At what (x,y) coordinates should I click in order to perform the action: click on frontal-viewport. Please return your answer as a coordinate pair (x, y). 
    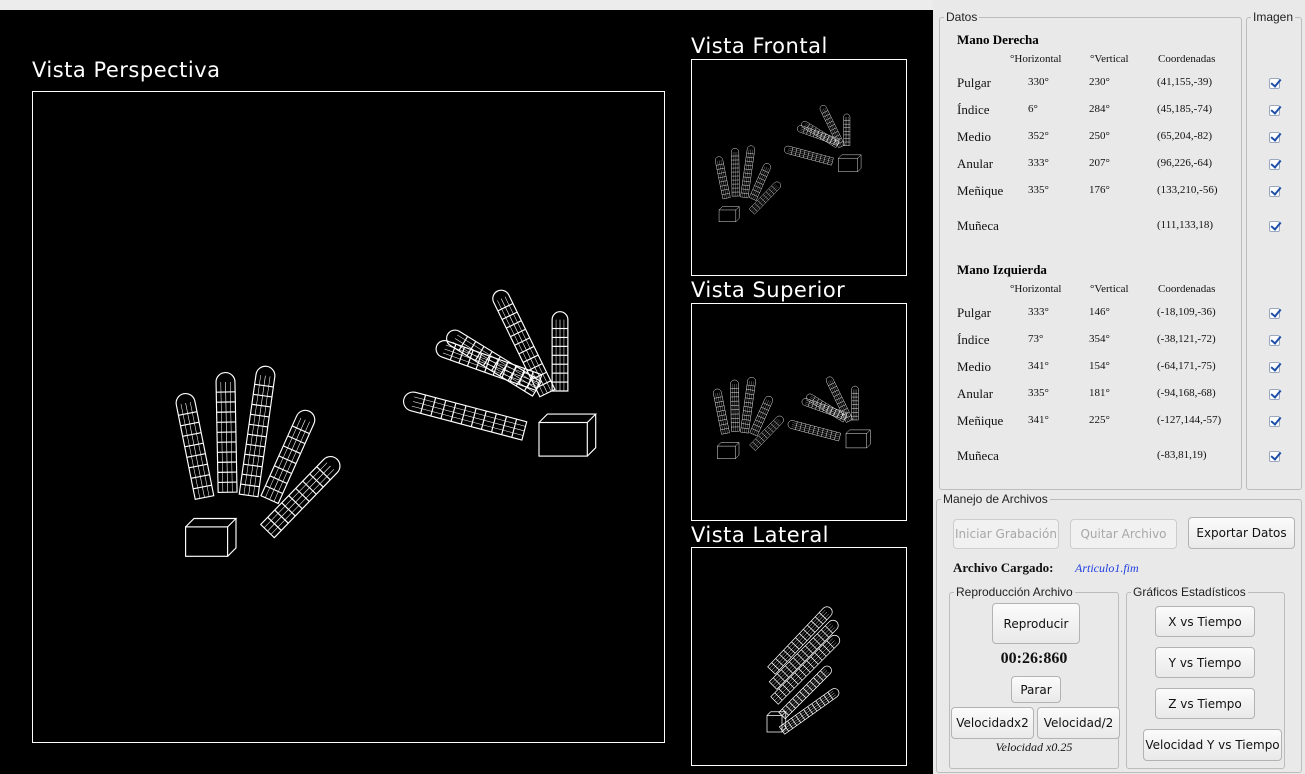
    Looking at the image, I should click on (799, 167).